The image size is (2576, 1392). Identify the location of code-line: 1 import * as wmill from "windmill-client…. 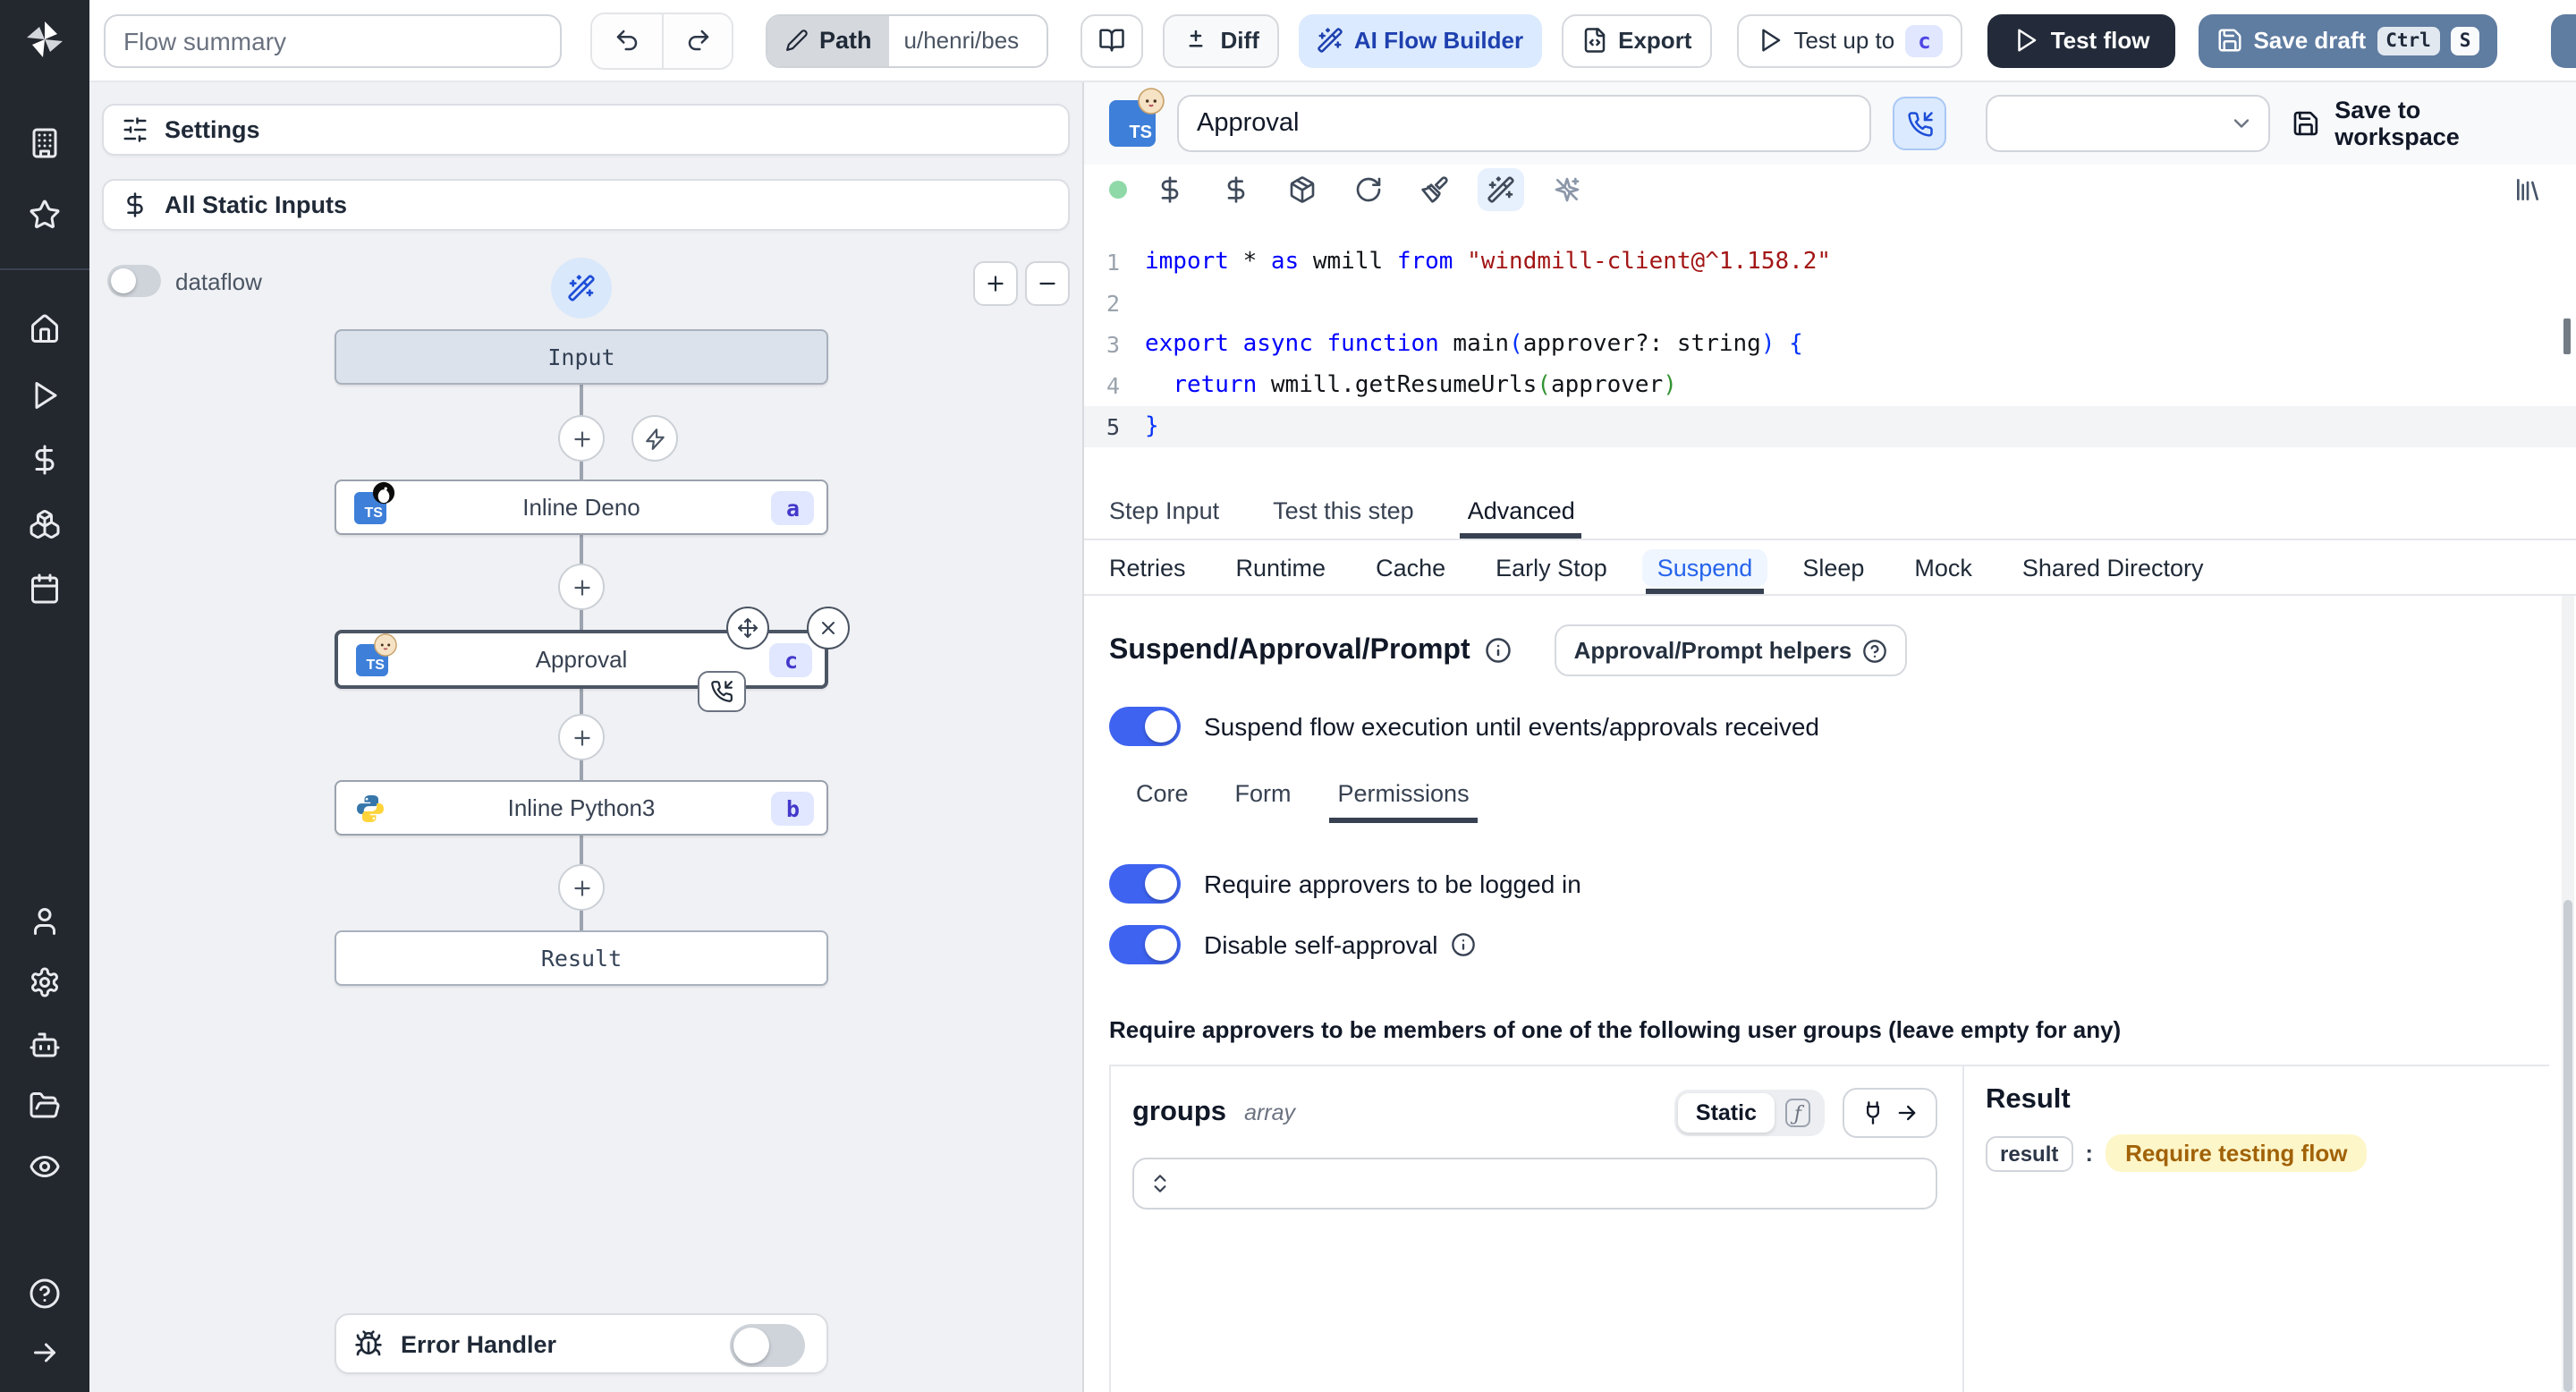
(1830, 262).